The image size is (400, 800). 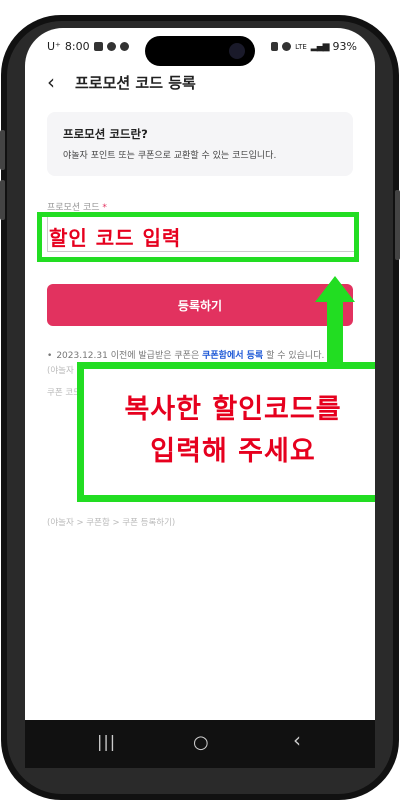 What do you see at coordinates (320, 46) in the screenshot?
I see `signal-icon: ▂▄▆` at bounding box center [320, 46].